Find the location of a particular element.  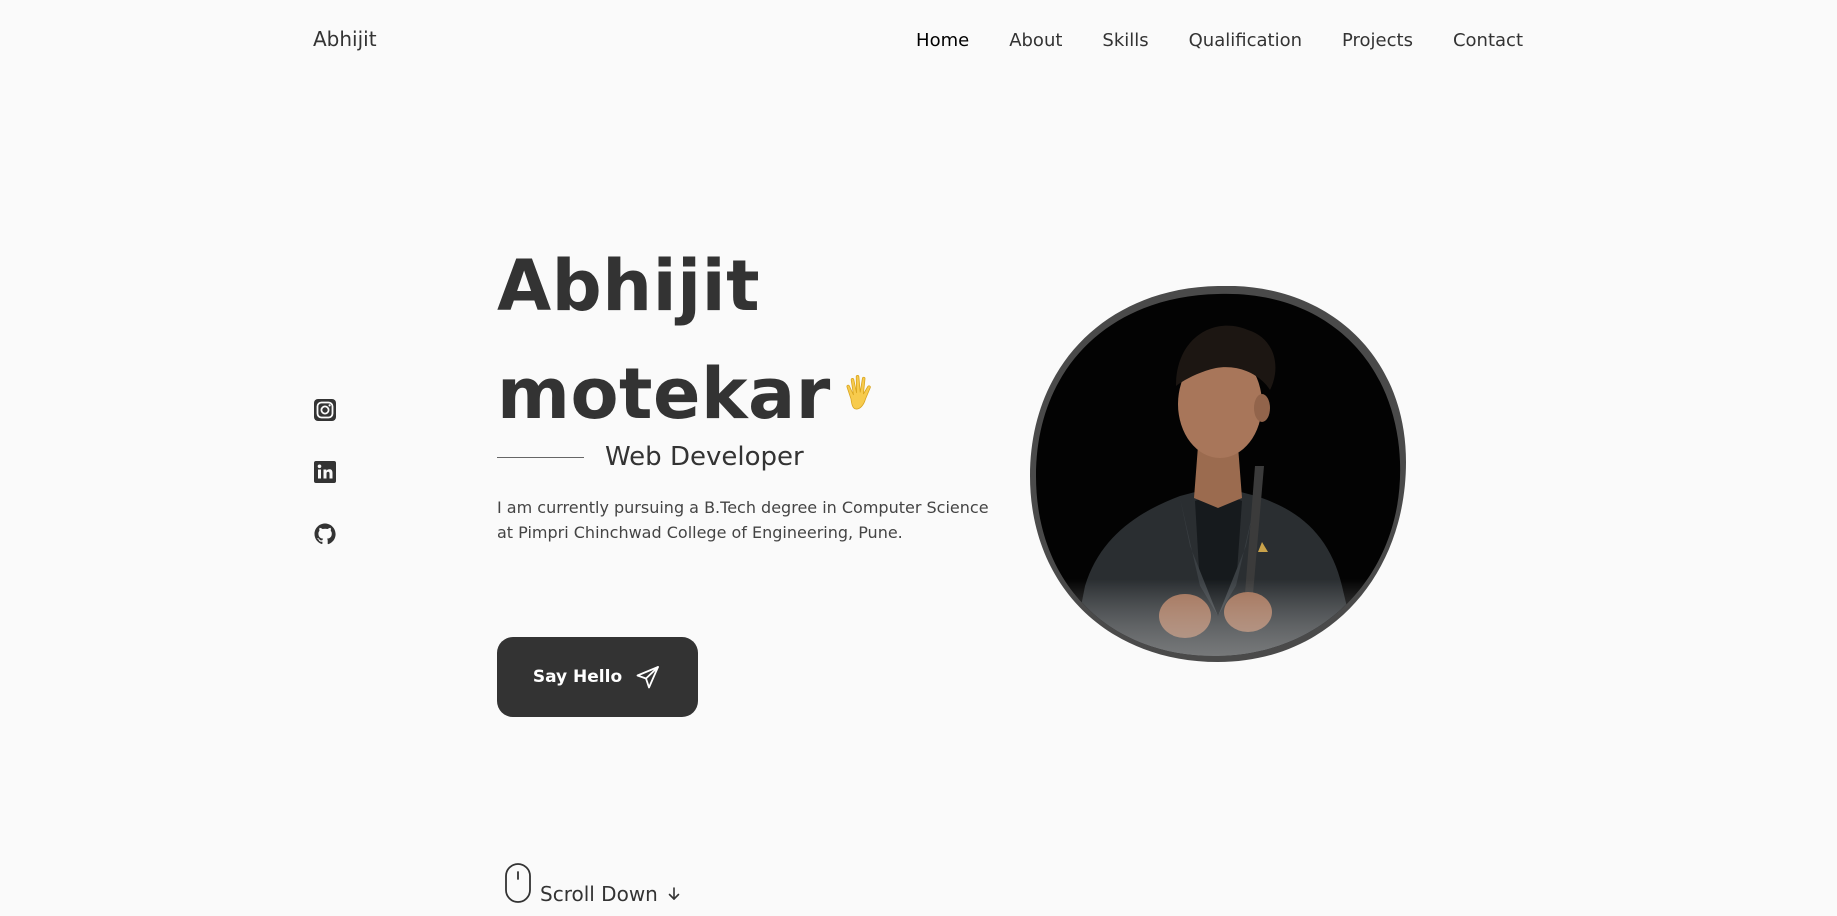

github-link is located at coordinates (326, 534).